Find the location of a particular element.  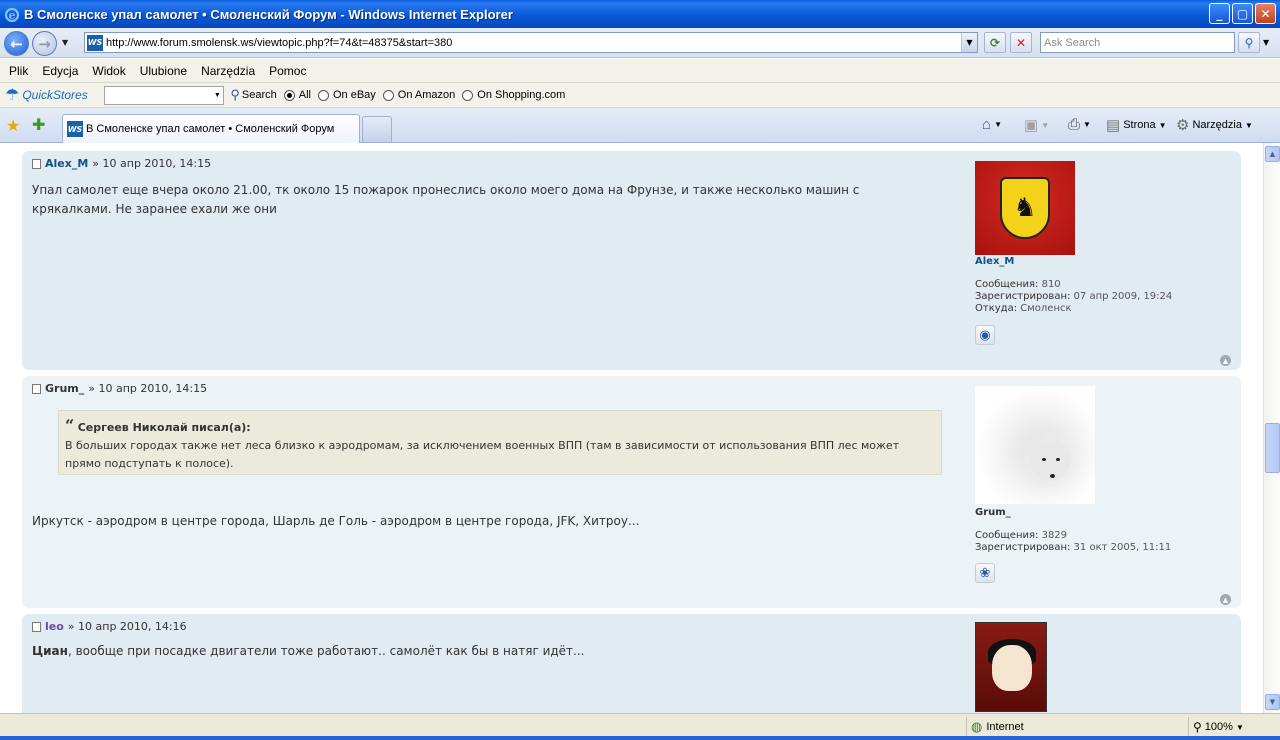

scroll-thumb is located at coordinates (1272, 448).